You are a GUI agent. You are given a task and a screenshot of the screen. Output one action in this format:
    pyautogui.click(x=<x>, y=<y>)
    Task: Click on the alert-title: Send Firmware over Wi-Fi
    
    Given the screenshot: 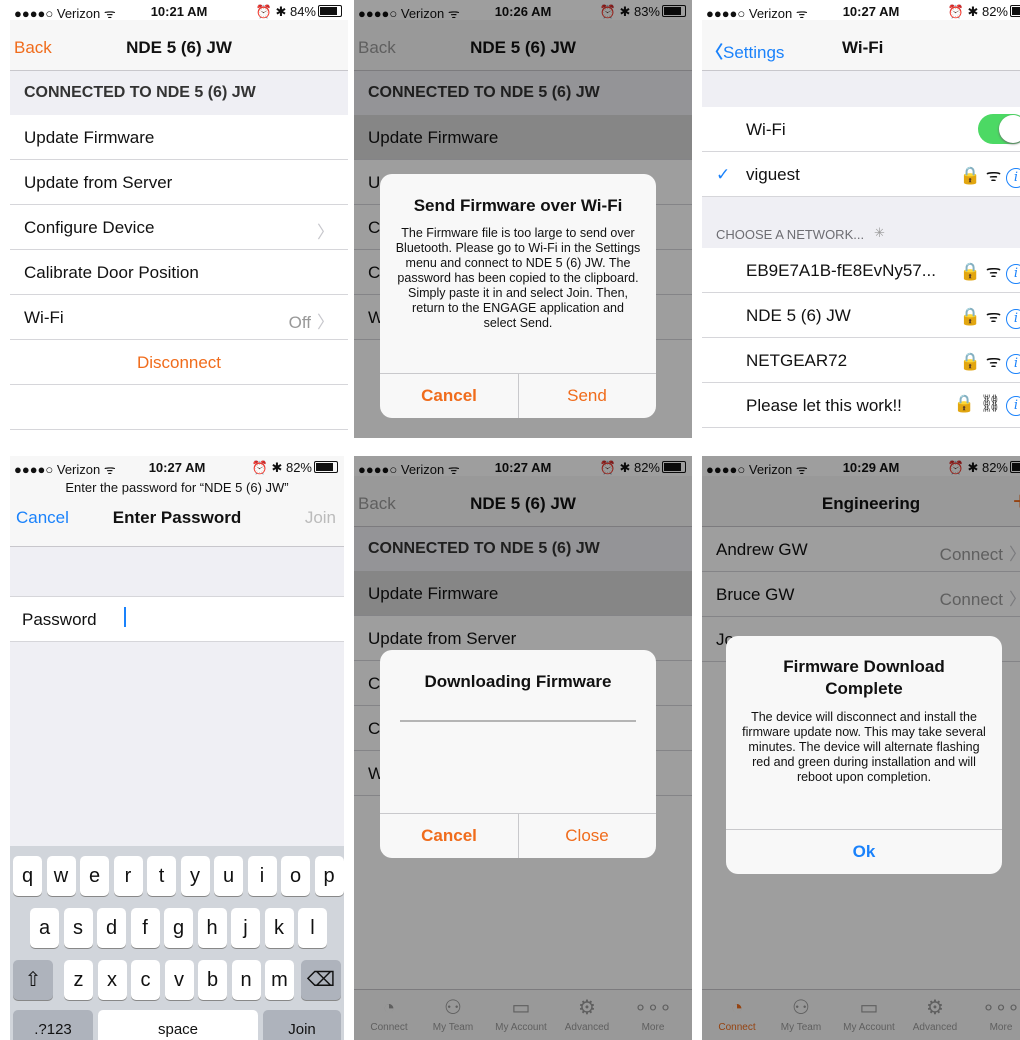 What is the action you would take?
    pyautogui.click(x=518, y=205)
    